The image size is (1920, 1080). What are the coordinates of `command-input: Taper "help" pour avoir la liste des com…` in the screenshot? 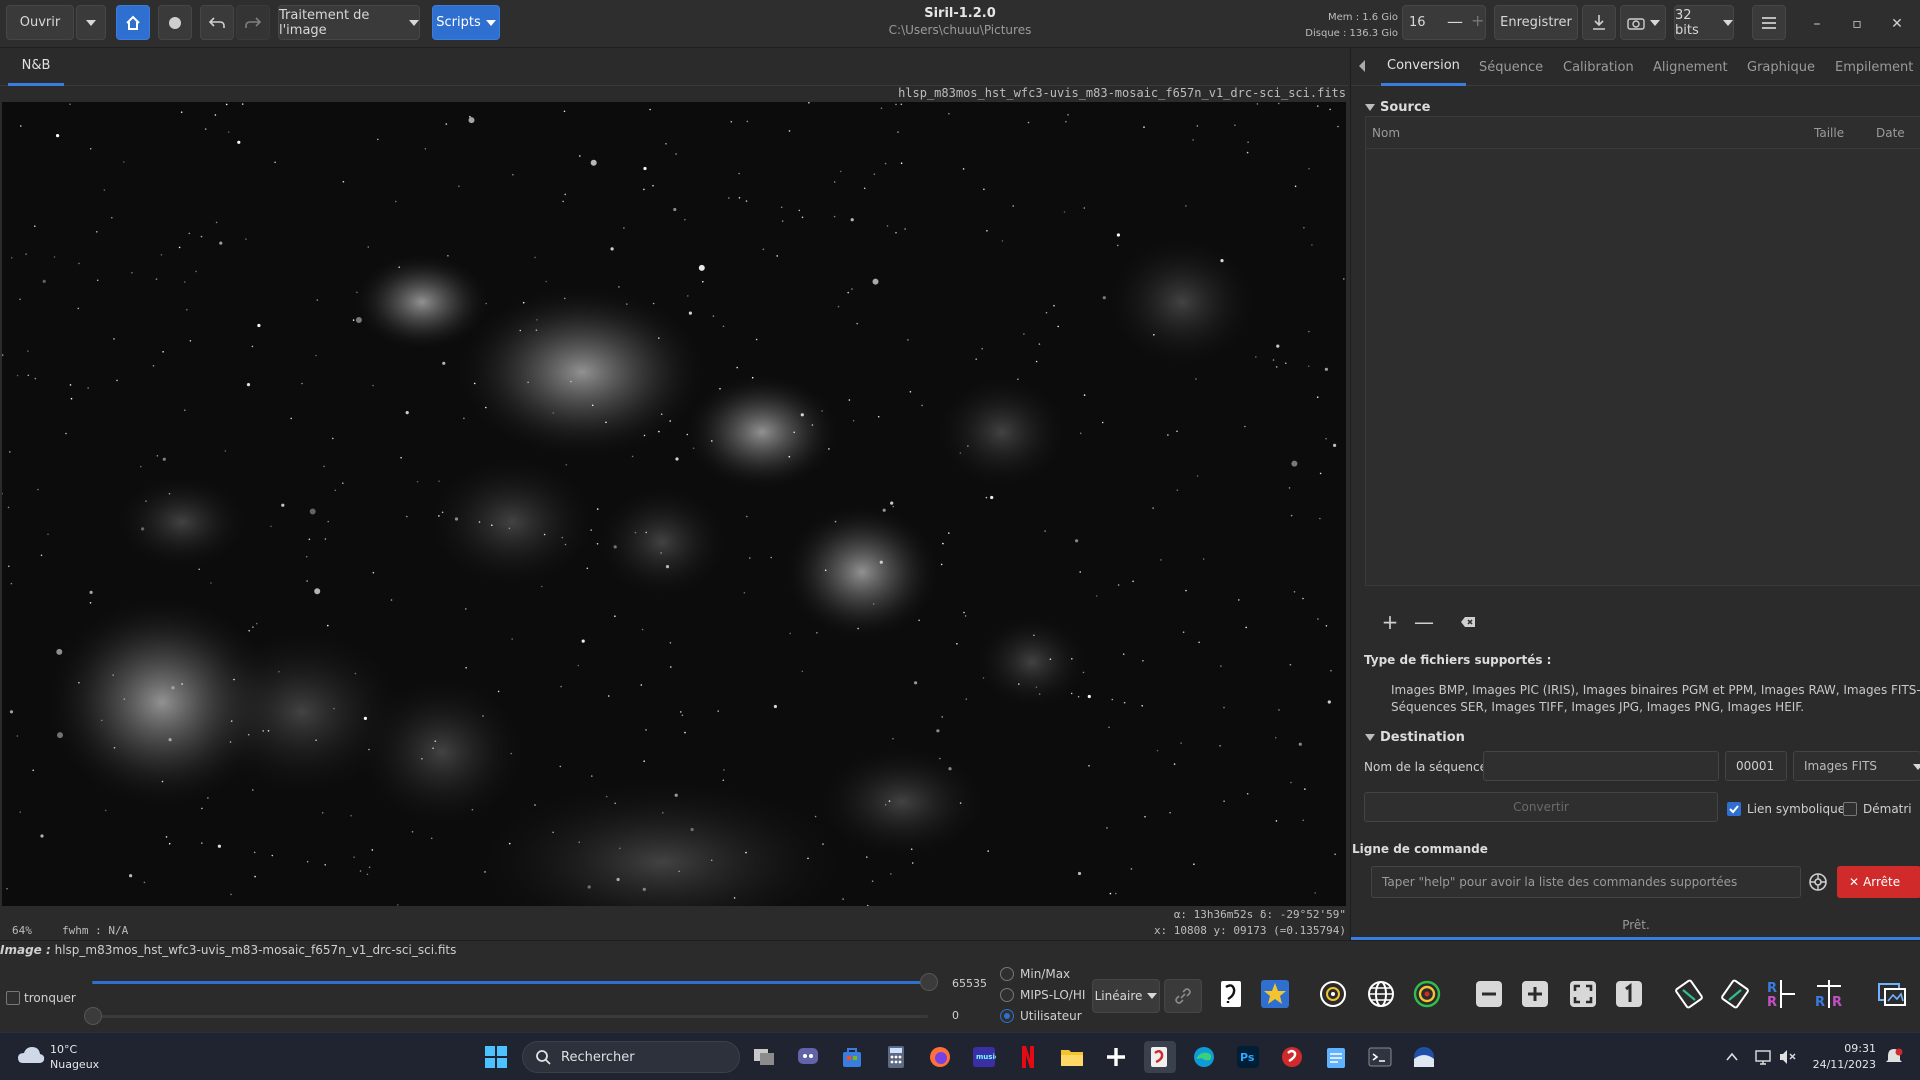 It's located at (1586, 882).